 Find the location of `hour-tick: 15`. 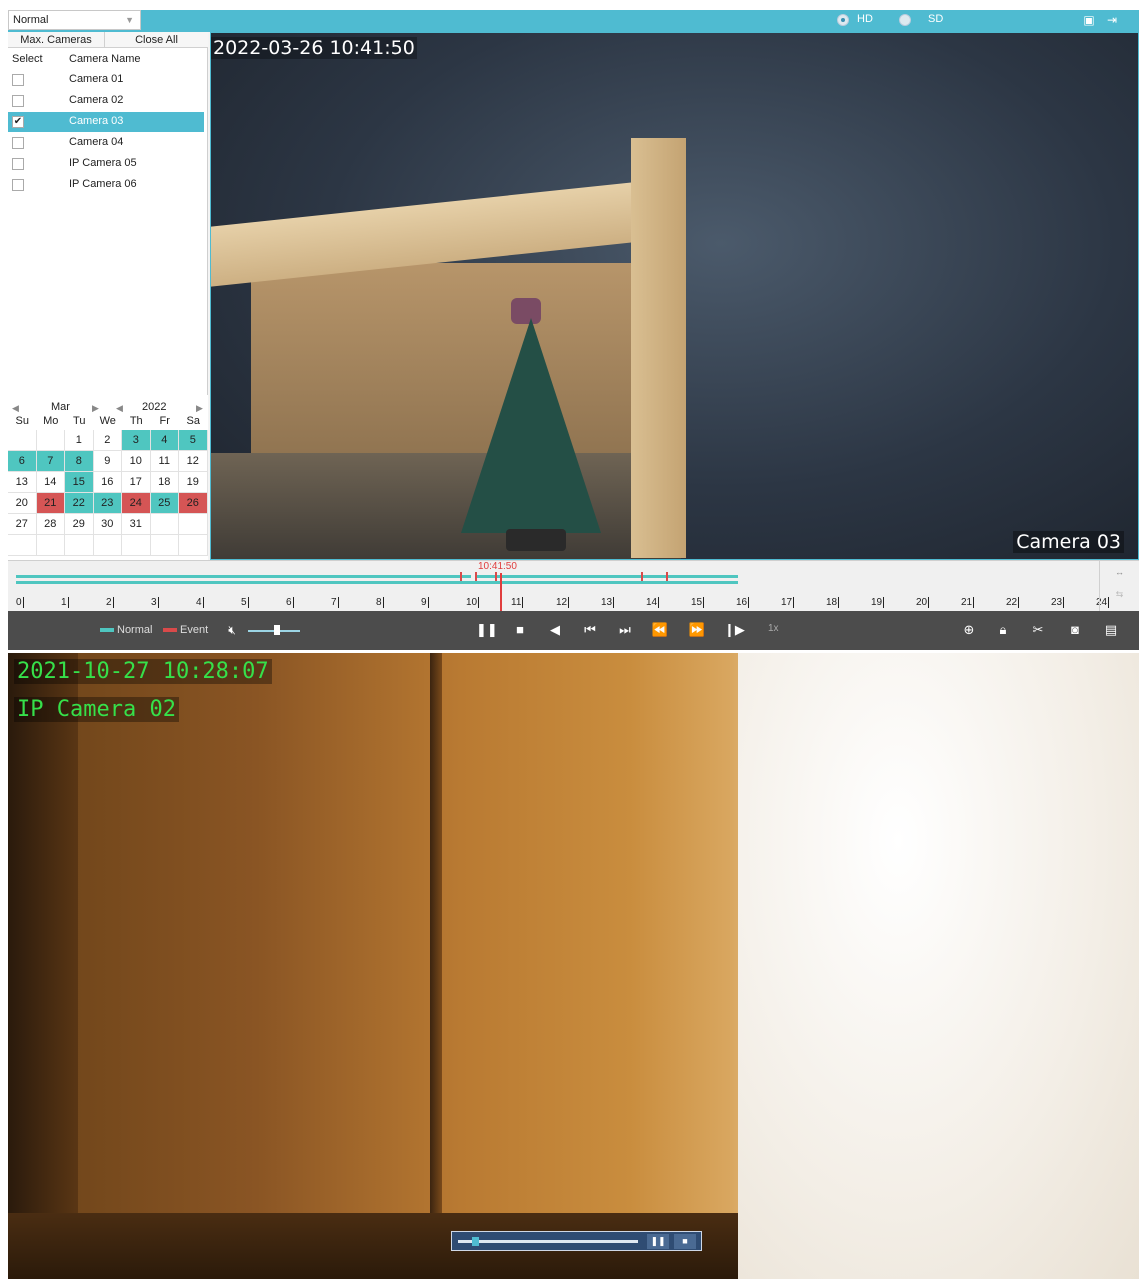

hour-tick: 15 is located at coordinates (698, 602).